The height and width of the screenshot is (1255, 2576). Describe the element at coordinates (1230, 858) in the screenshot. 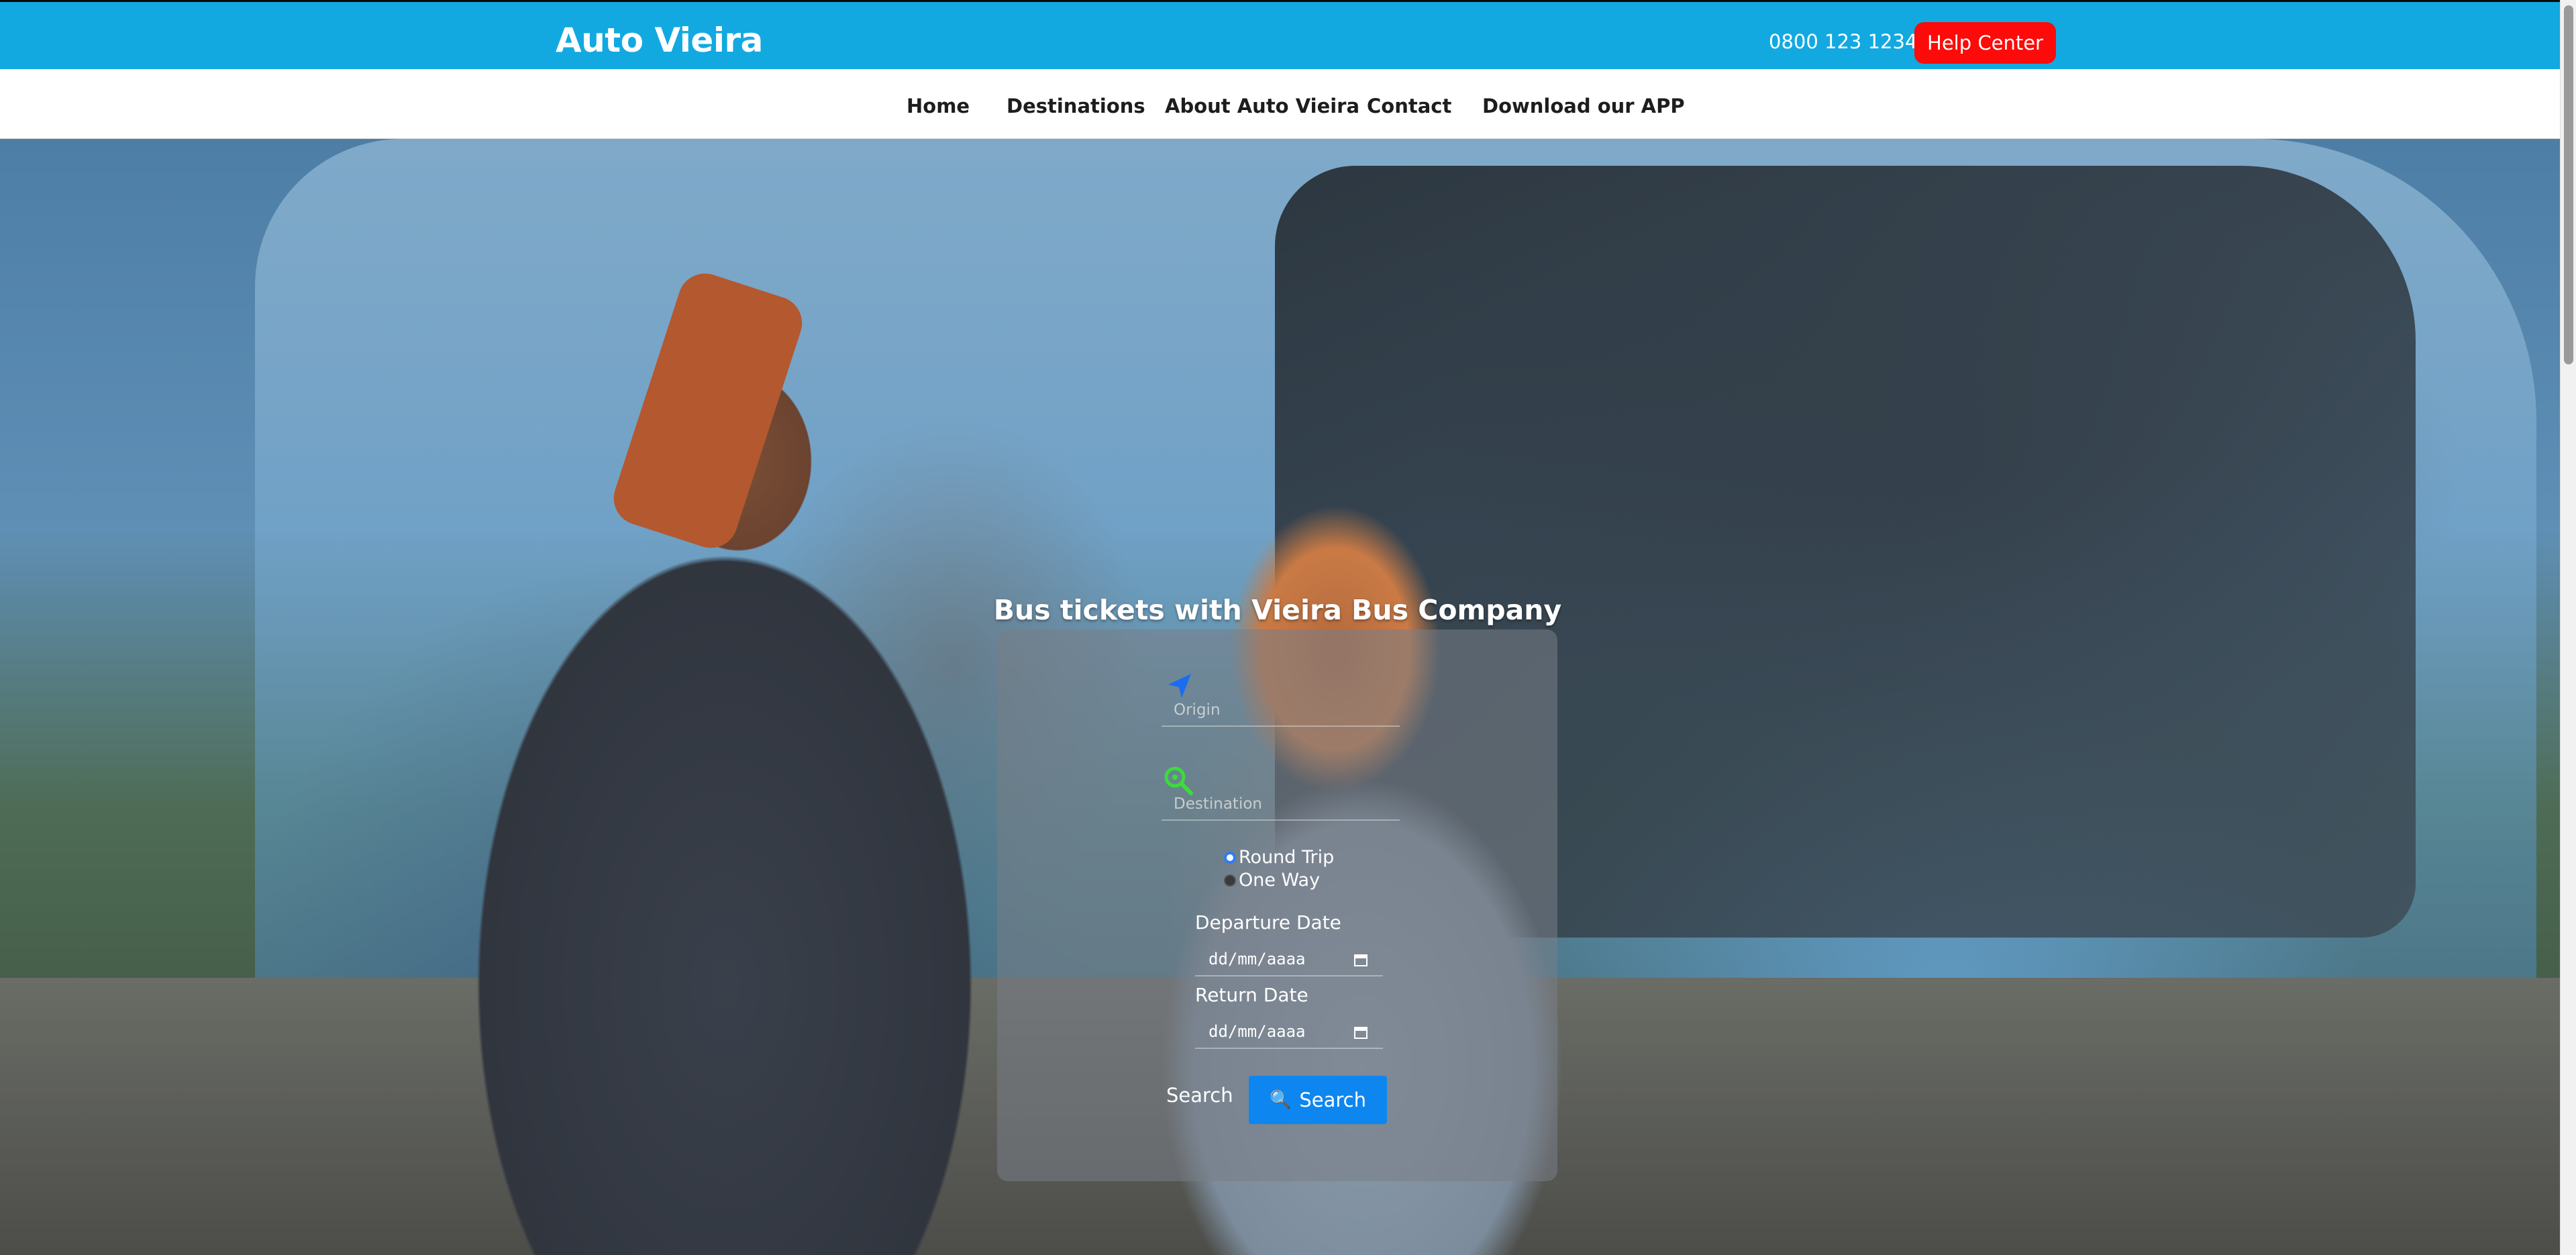

I see `radio-selected-icon` at that location.